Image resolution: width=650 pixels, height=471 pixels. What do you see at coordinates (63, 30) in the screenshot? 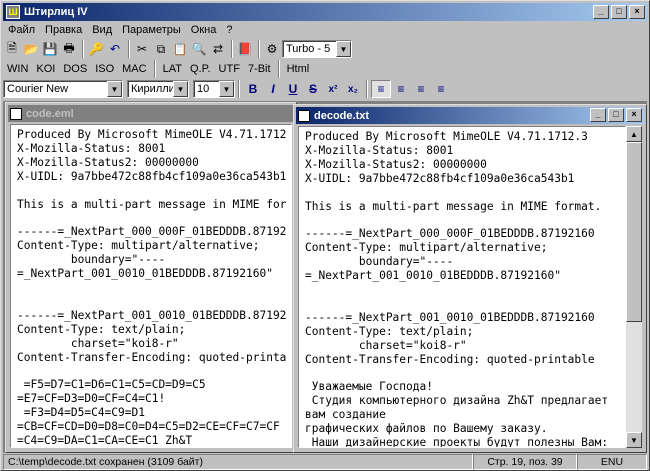
I see `menu-edit: Правка` at bounding box center [63, 30].